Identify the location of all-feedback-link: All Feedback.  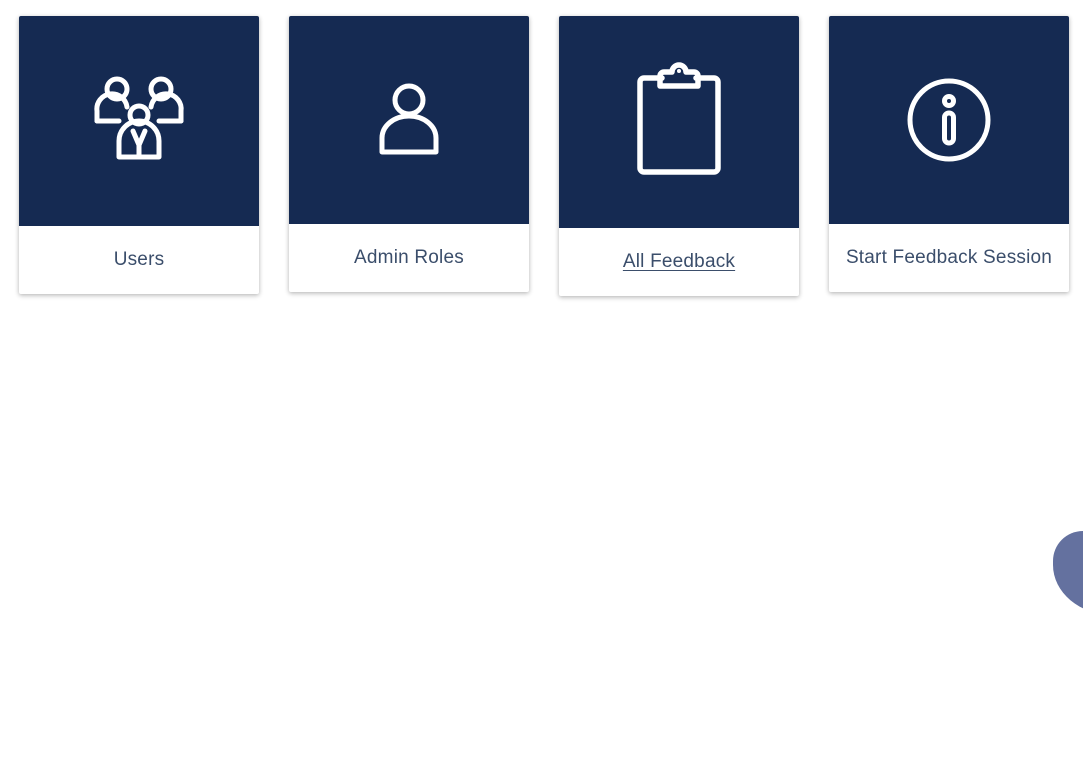
(679, 262).